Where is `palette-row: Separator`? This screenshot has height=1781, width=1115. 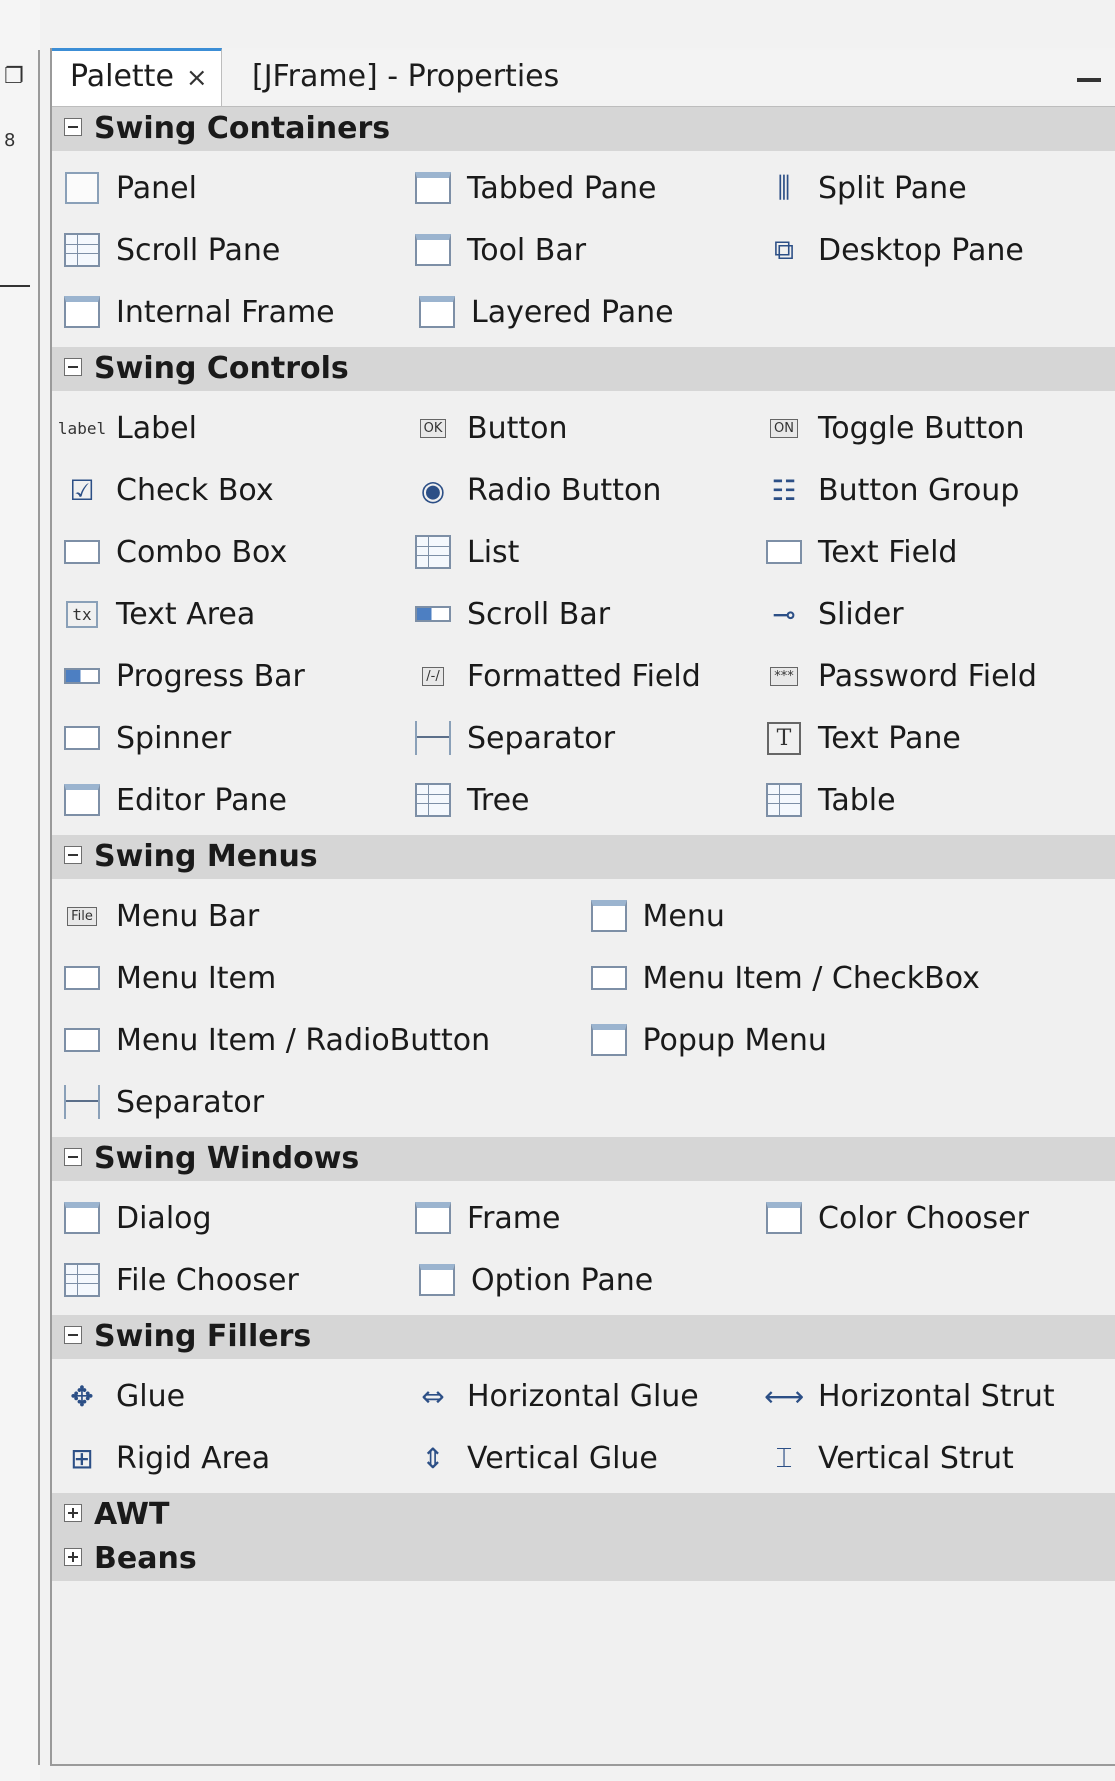
palette-row: Separator is located at coordinates (583, 1102).